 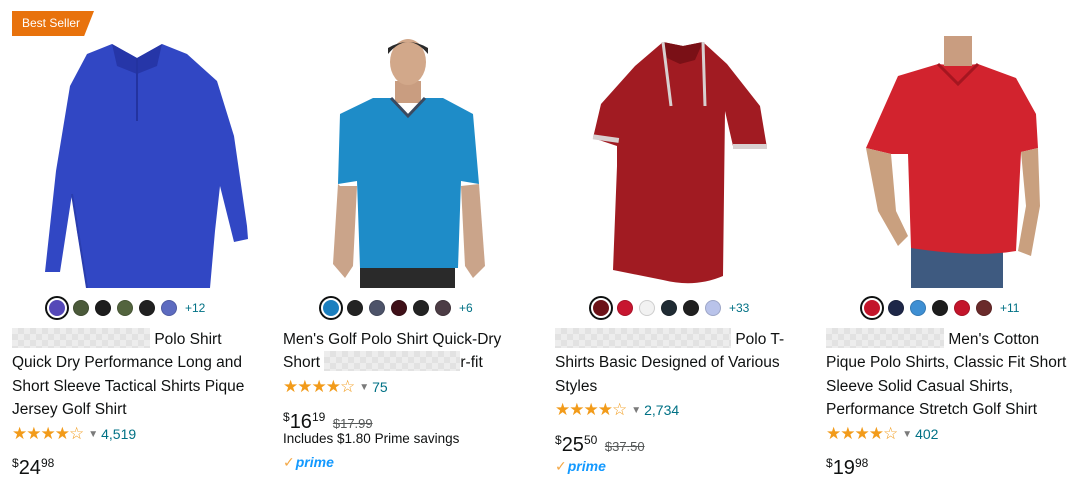 What do you see at coordinates (128, 386) in the screenshot?
I see `title-text: Short Sleeve Tactical Shirts Pique` at bounding box center [128, 386].